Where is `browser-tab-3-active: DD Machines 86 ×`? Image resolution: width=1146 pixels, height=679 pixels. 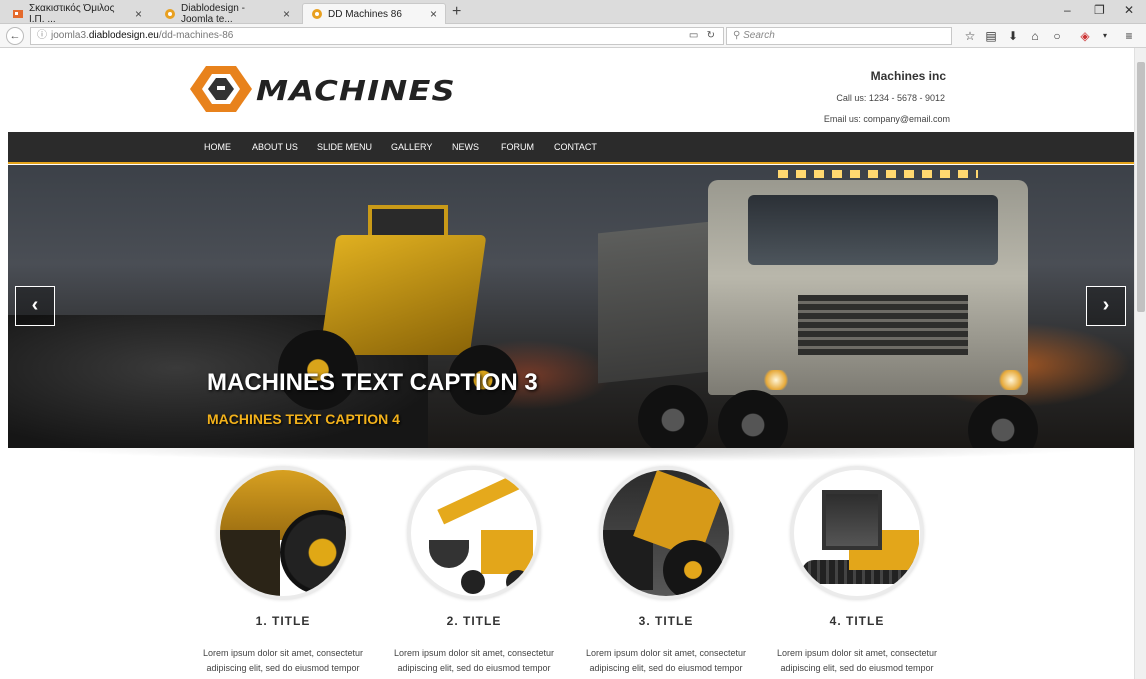
browser-tab-3-active: DD Machines 86 × is located at coordinates (374, 13).